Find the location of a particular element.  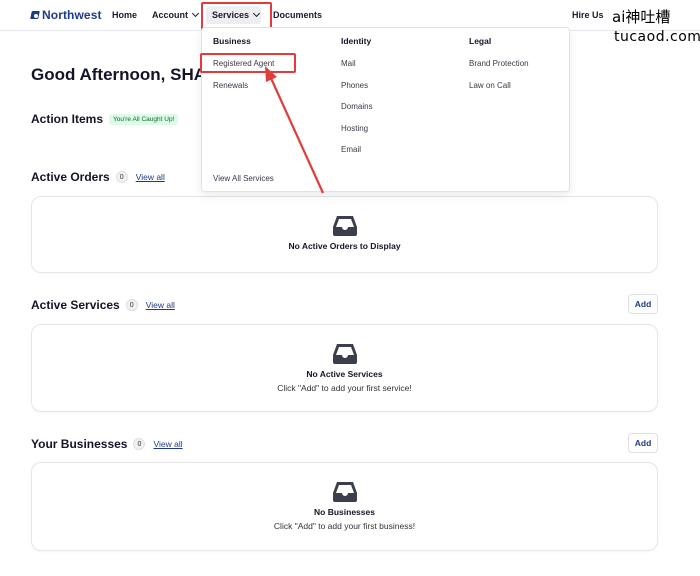

annotation-arrow-shaft is located at coordinates (296, 134).